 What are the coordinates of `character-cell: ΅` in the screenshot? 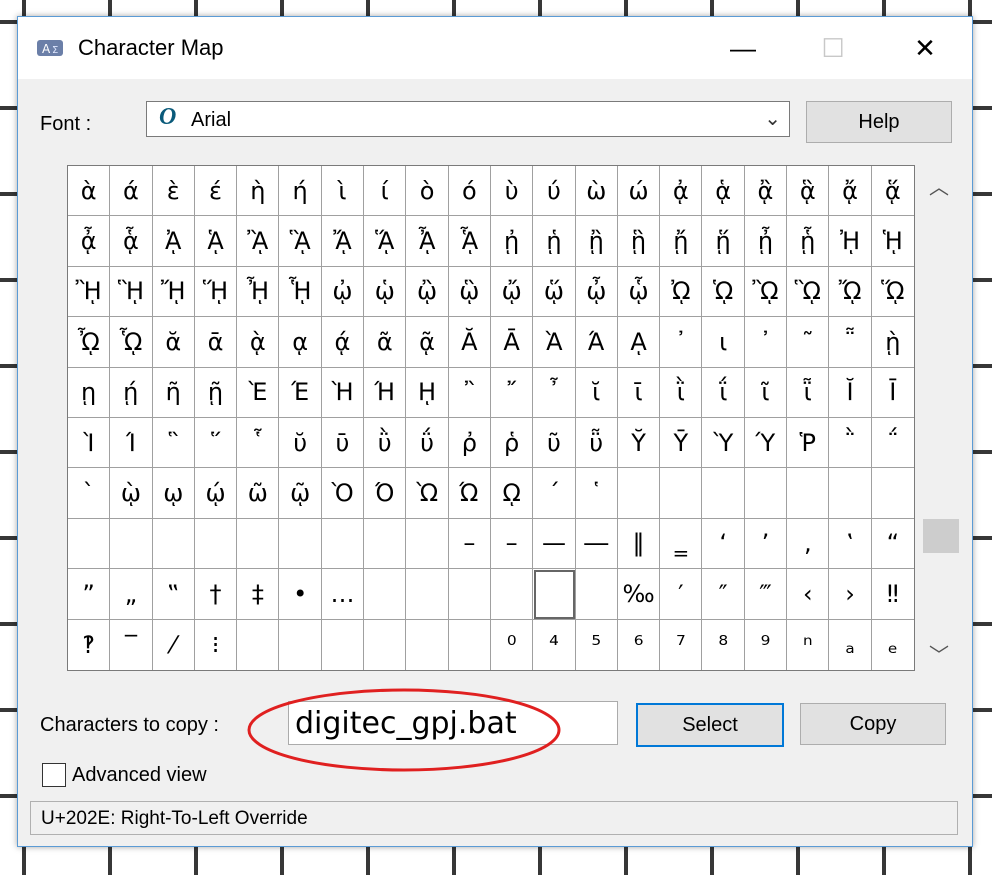 It's located at (892, 443).